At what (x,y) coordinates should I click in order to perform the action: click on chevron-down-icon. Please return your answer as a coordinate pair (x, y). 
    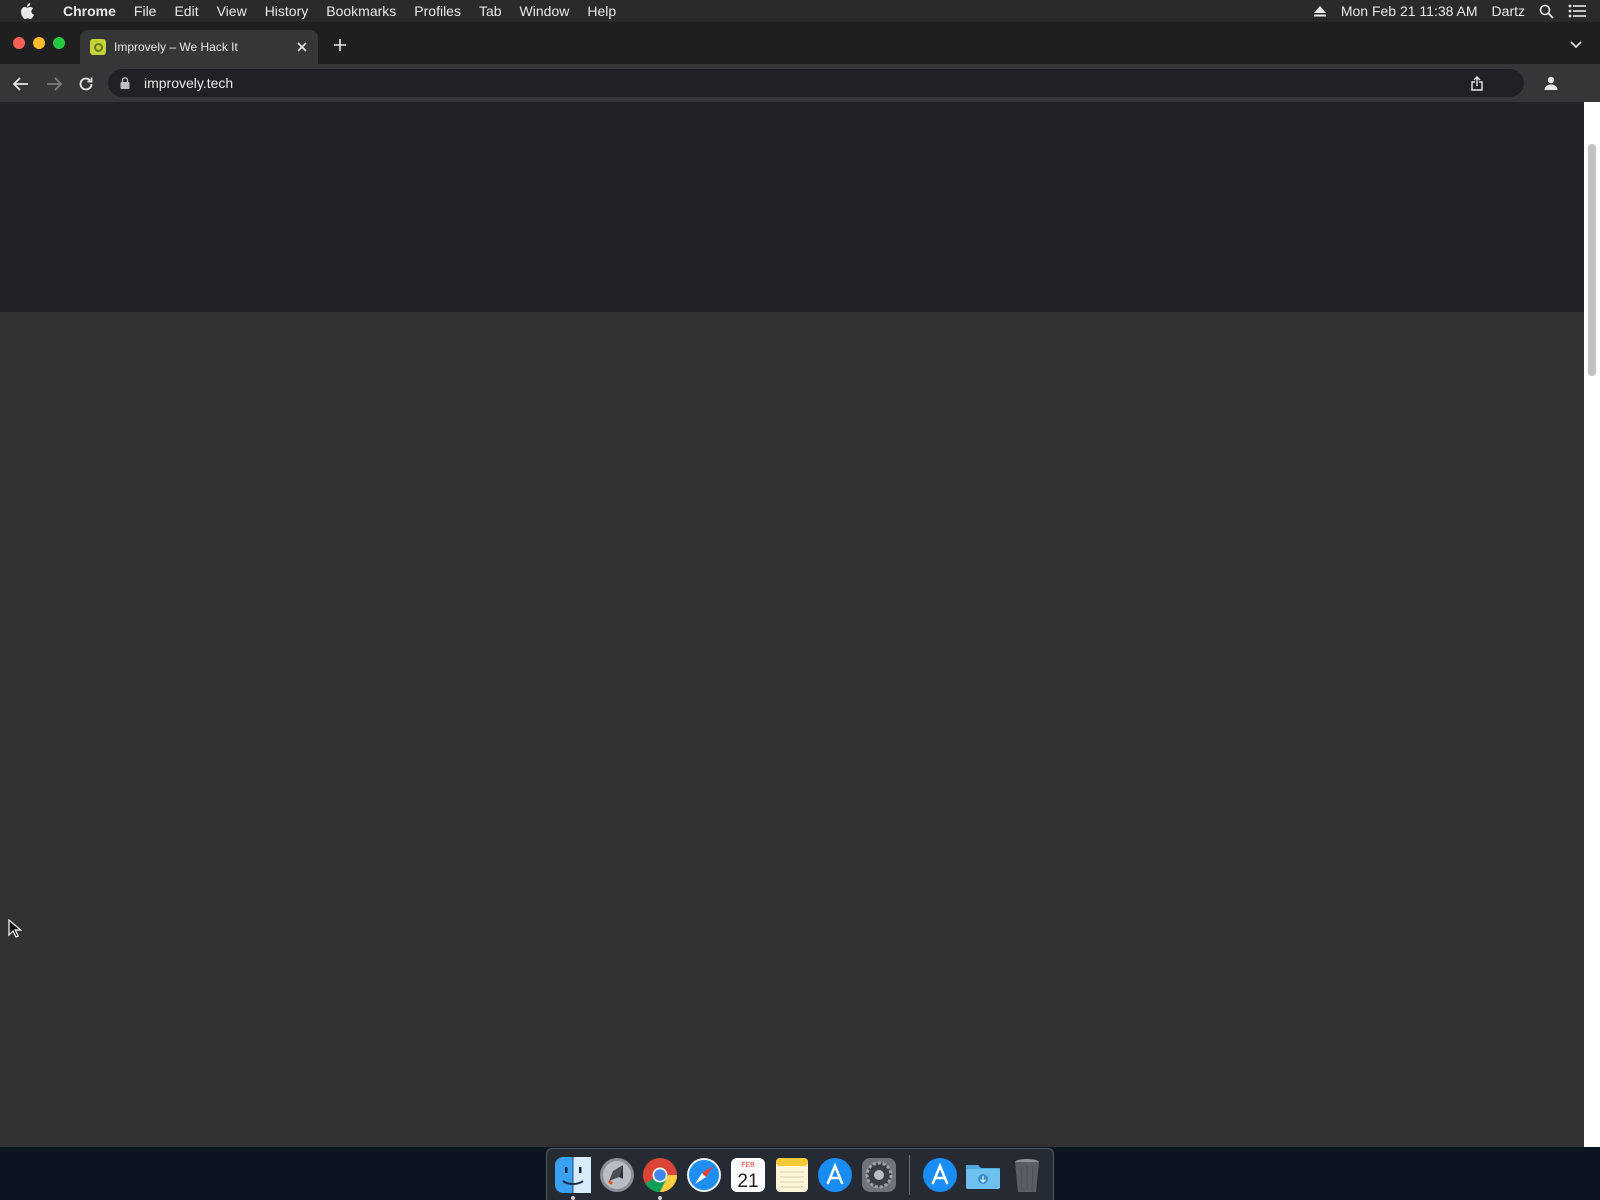
    Looking at the image, I should click on (1576, 45).